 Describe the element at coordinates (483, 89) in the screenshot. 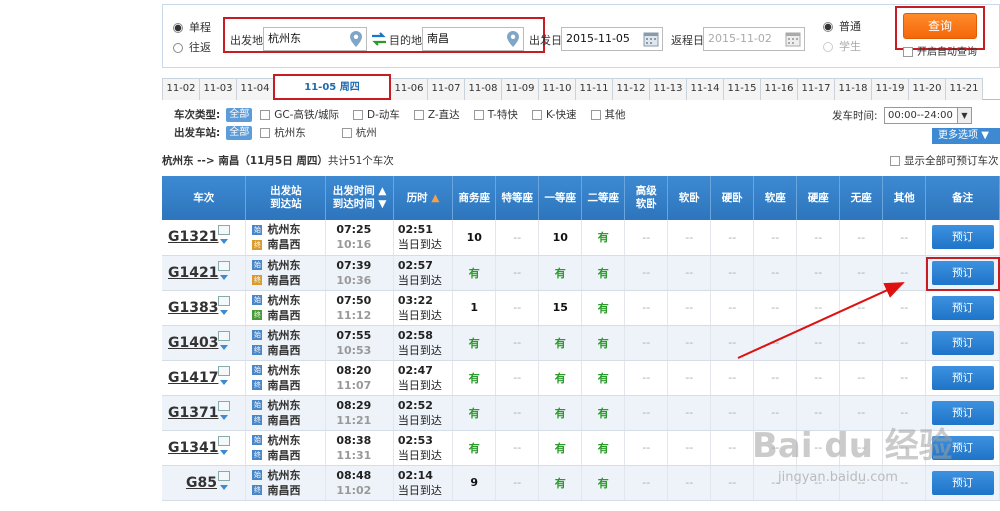

I see `date-tab: 11-08` at that location.